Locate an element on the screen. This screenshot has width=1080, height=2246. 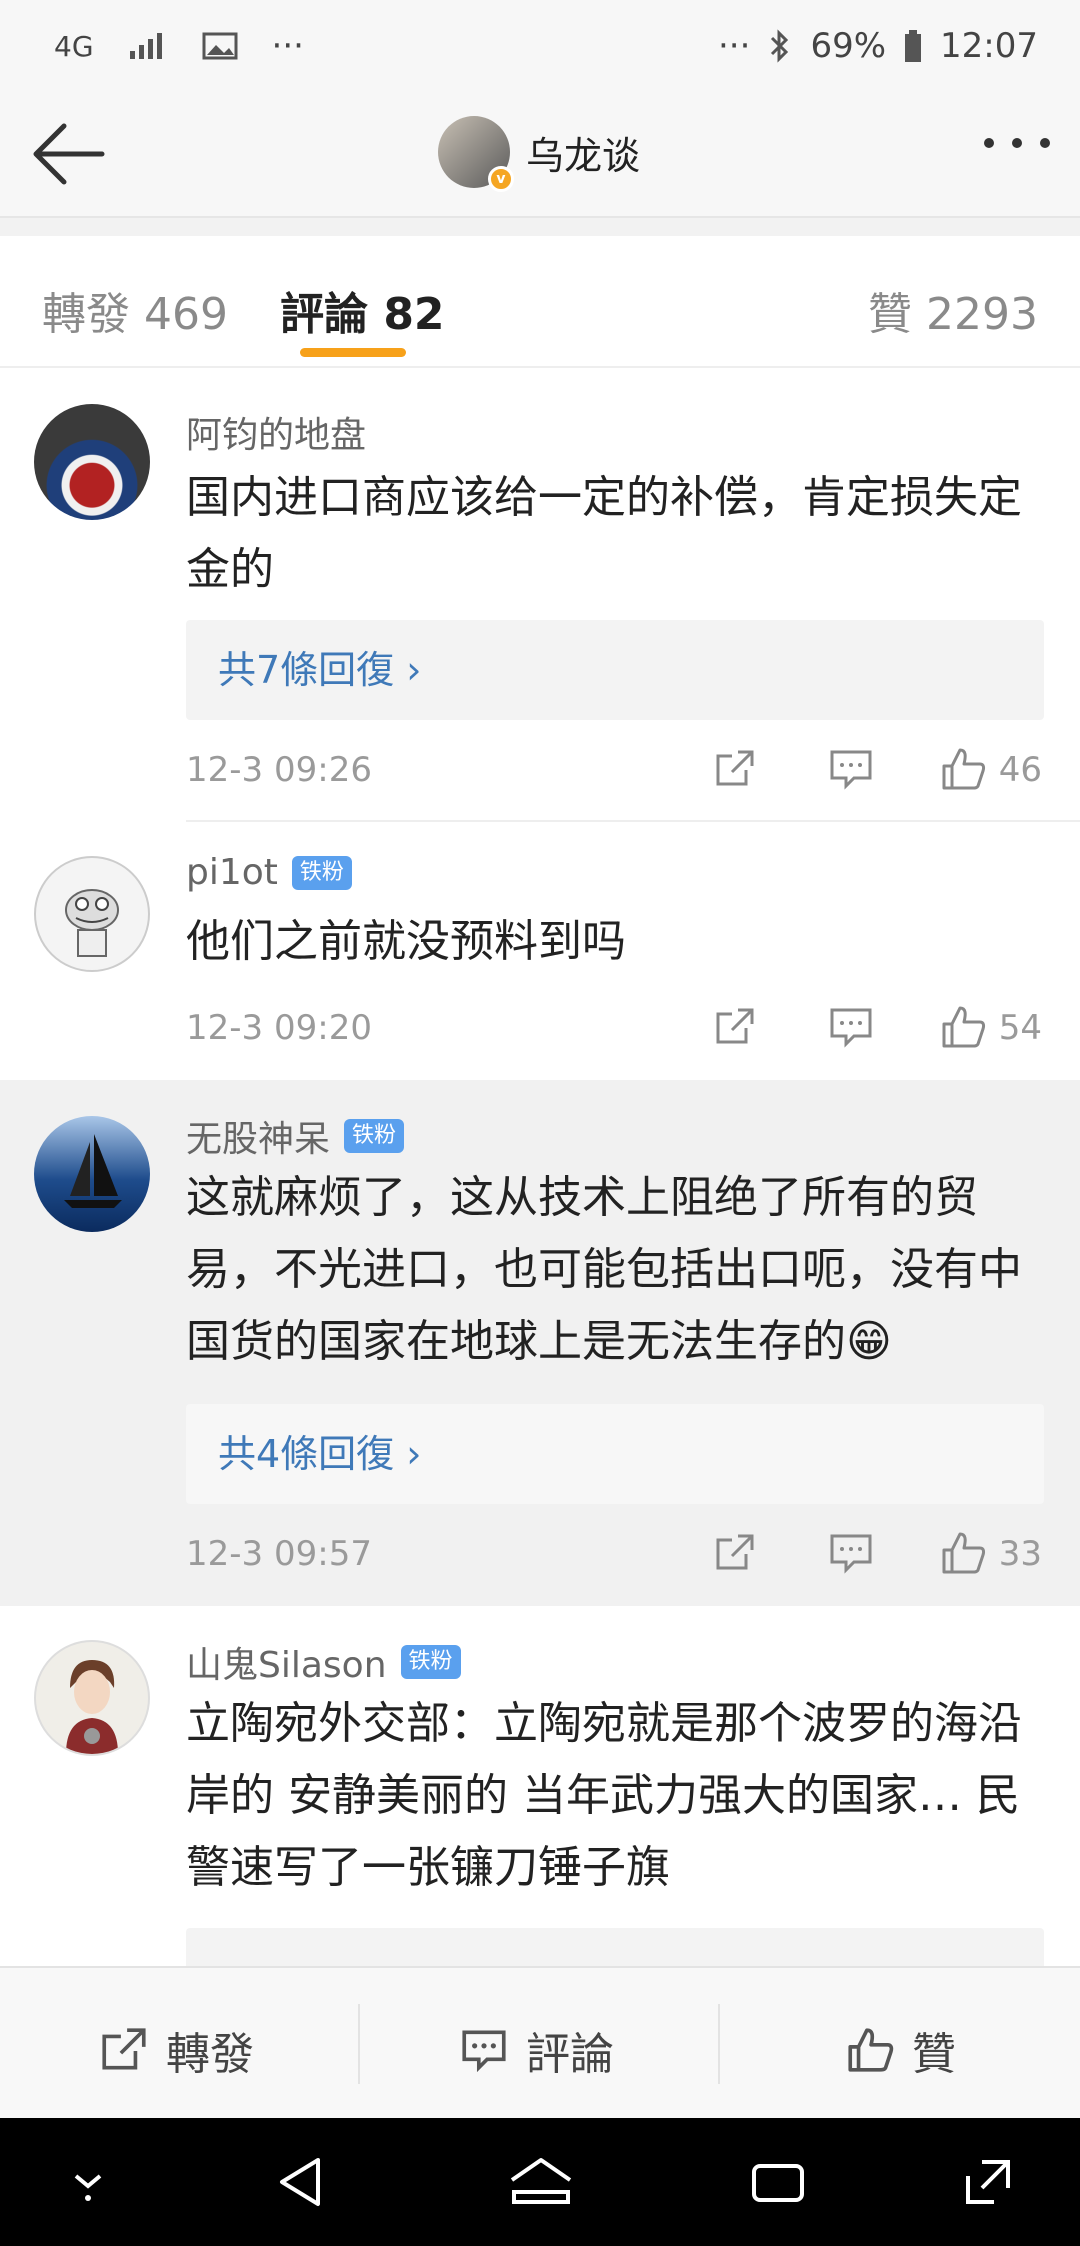
repost-button: 轉發 is located at coordinates (176, 2050).